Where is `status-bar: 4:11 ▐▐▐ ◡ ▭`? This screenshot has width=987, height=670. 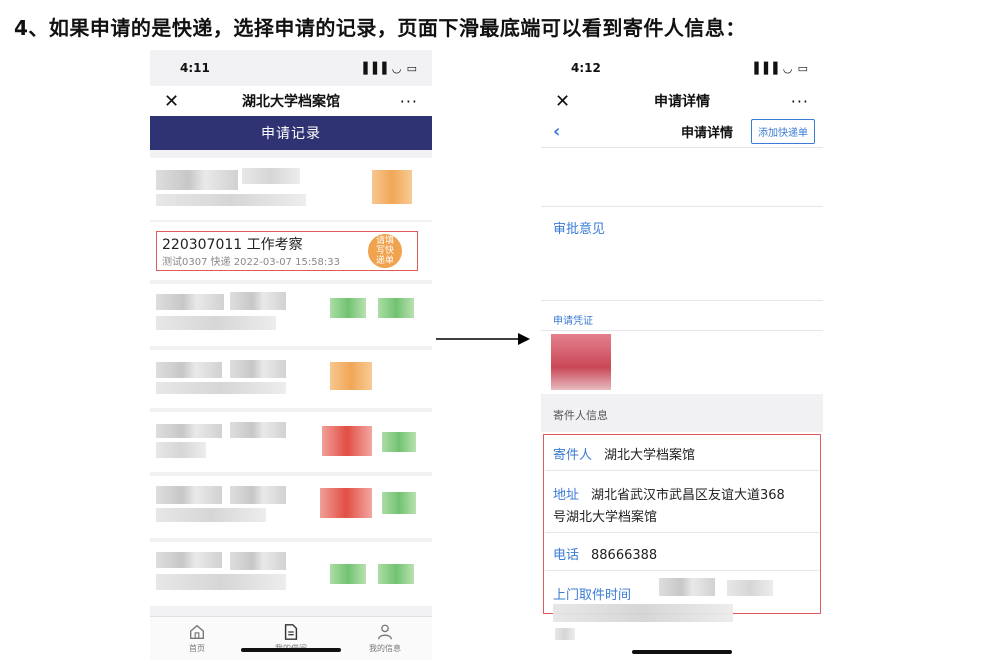 status-bar: 4:11 ▐▐▐ ◡ ▭ is located at coordinates (291, 68).